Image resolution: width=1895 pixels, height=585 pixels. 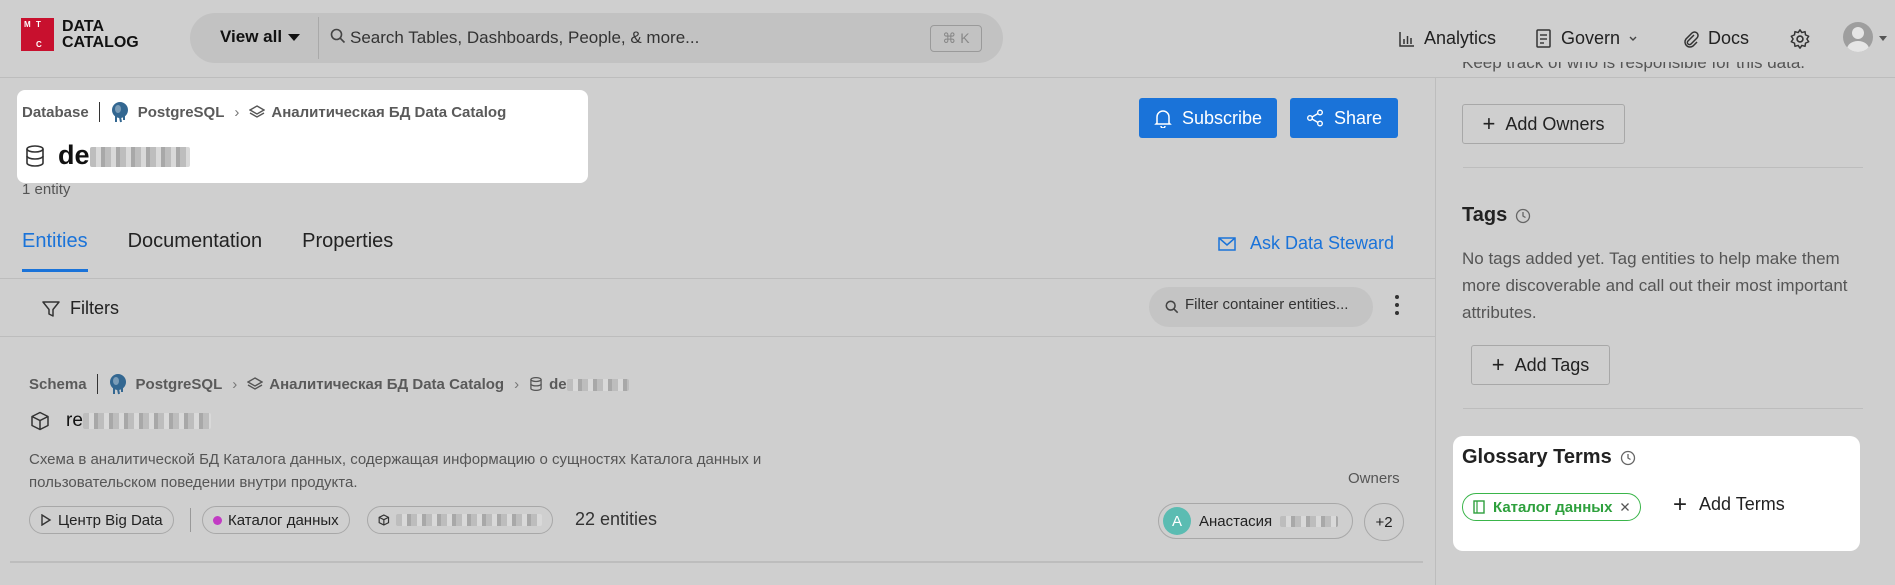 What do you see at coordinates (1543, 38) in the screenshot?
I see `document-list-icon` at bounding box center [1543, 38].